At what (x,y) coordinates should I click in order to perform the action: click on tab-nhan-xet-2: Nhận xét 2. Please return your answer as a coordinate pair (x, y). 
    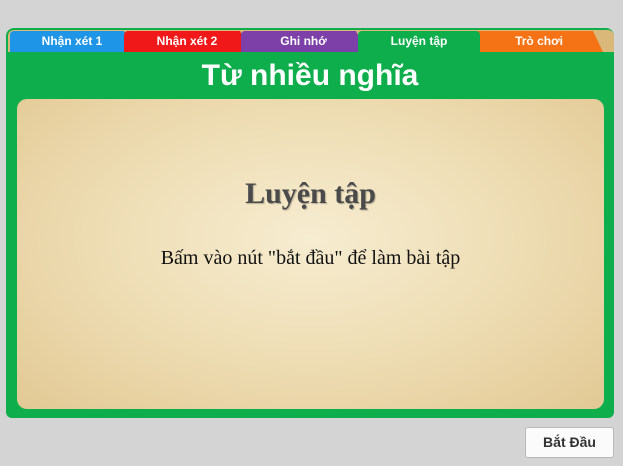
    Looking at the image, I should click on (187, 41).